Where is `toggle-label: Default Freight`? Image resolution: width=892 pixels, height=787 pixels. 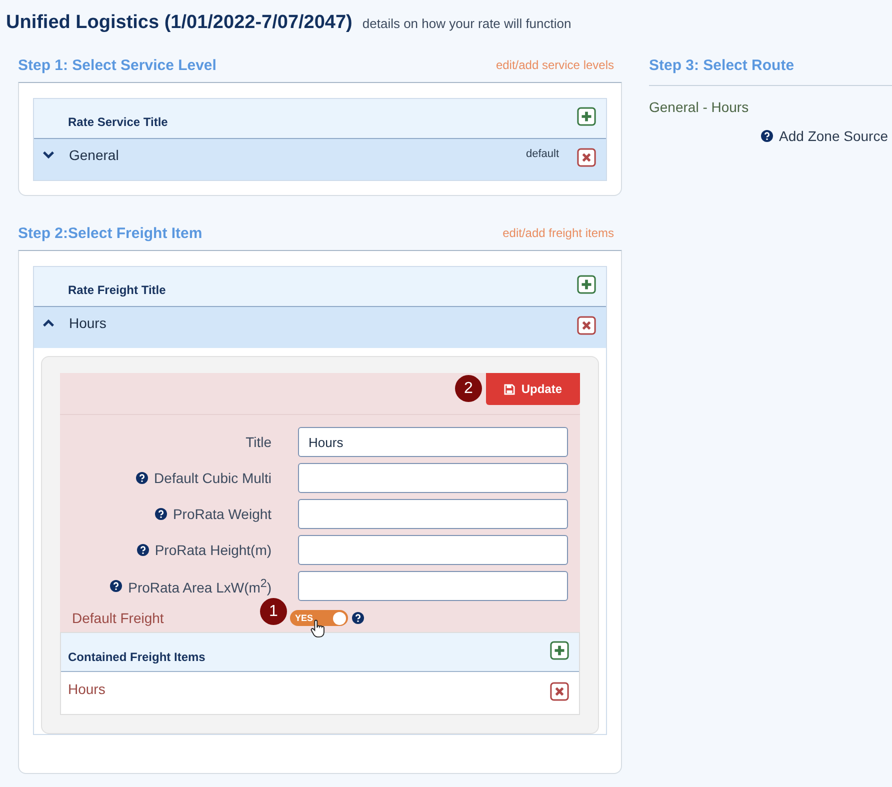 toggle-label: Default Freight is located at coordinates (118, 618).